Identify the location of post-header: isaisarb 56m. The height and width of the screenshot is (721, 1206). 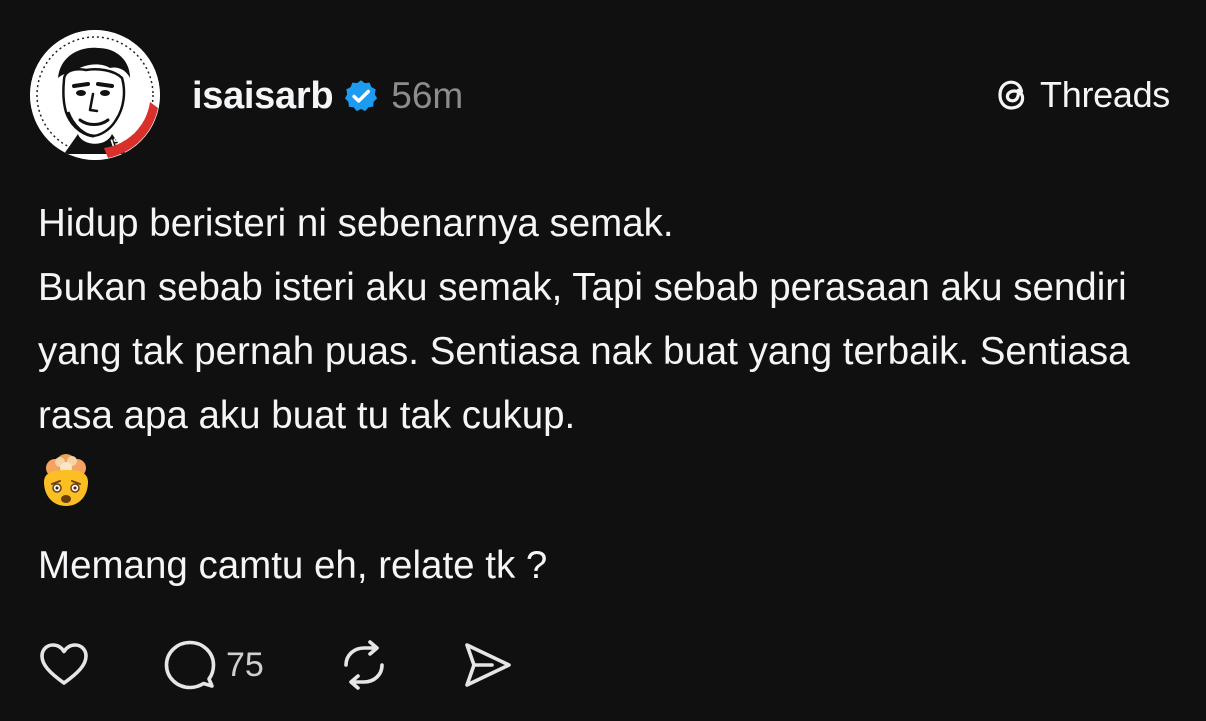
(327, 96).